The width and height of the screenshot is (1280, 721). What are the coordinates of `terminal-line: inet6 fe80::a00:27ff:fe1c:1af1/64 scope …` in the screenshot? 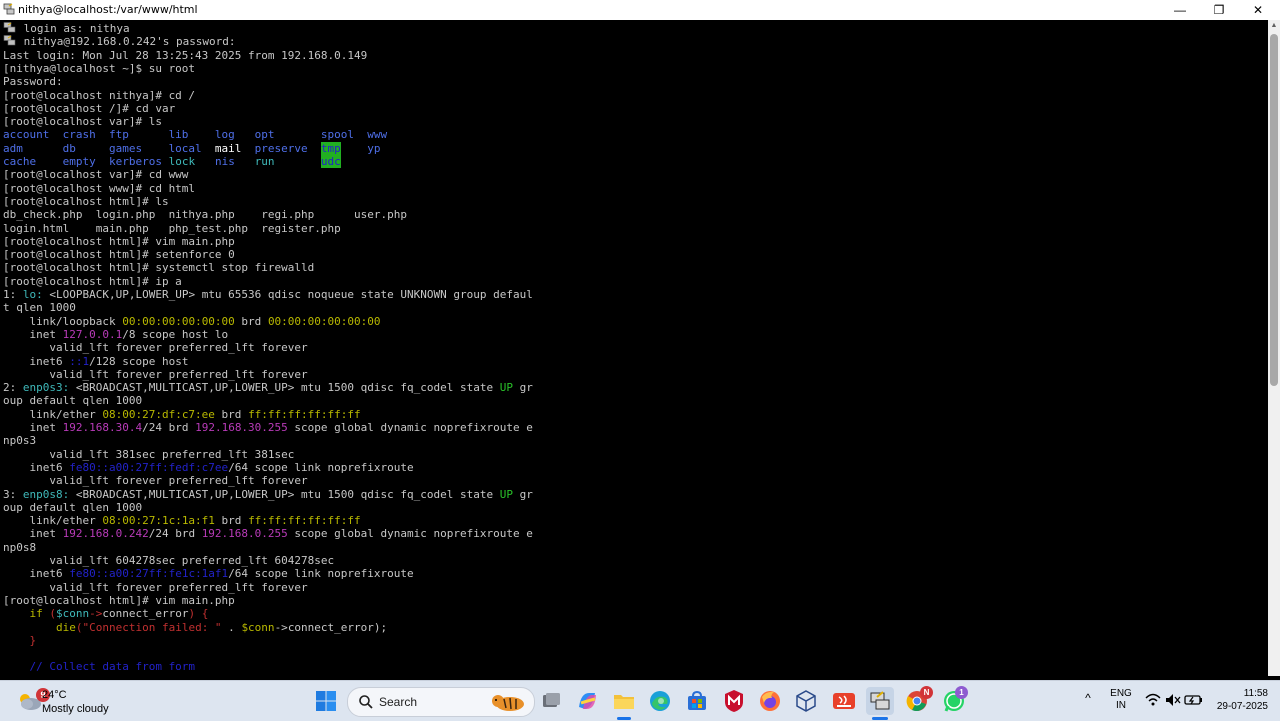 It's located at (208, 574).